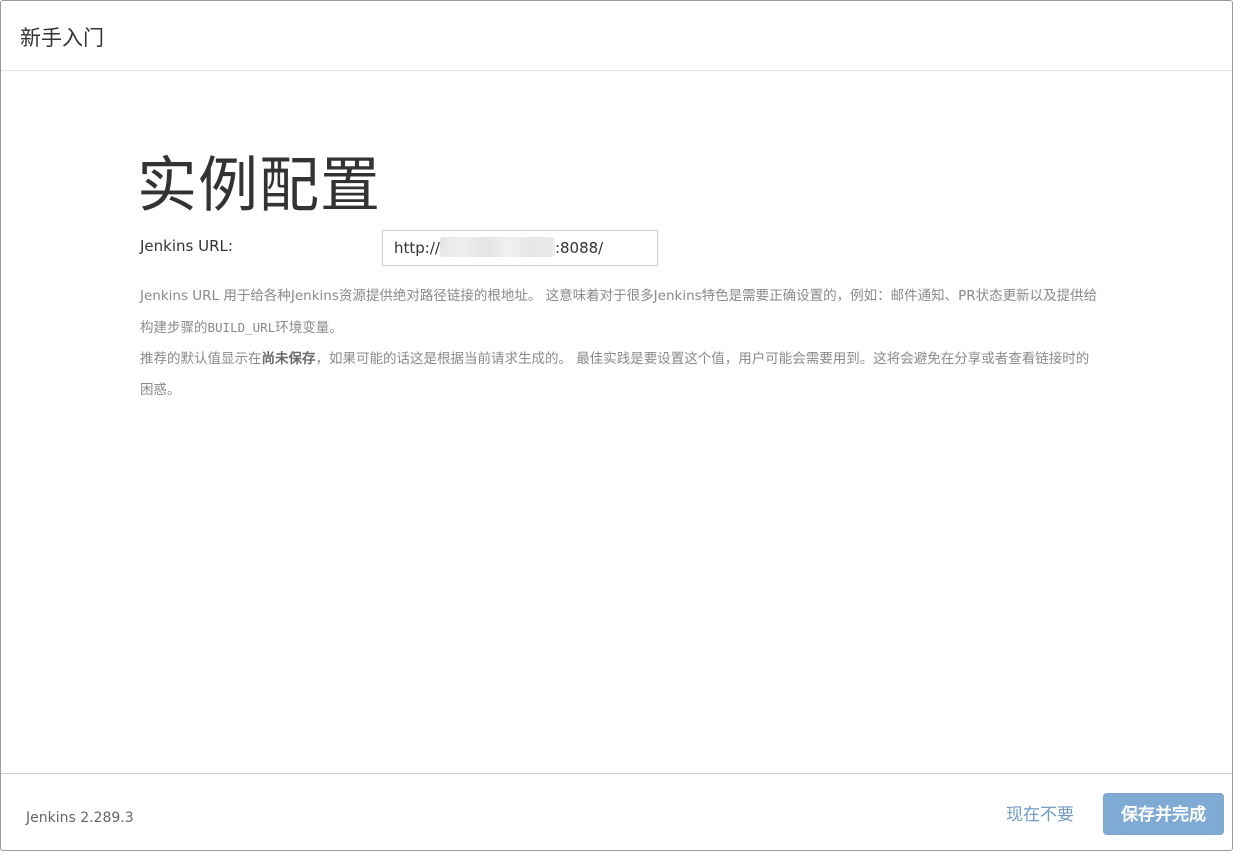 This screenshot has height=854, width=1235. What do you see at coordinates (259, 186) in the screenshot?
I see `page-title: 实例配置` at bounding box center [259, 186].